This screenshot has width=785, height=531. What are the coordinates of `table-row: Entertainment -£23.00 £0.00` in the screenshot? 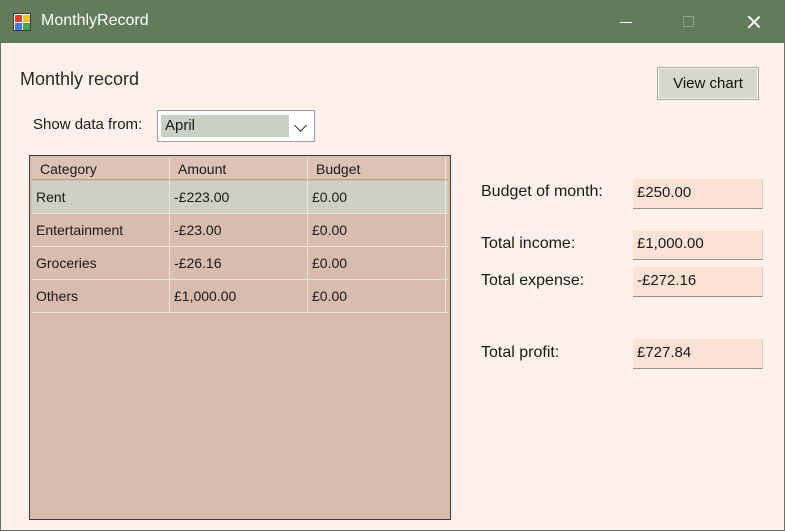 It's located at (240, 230).